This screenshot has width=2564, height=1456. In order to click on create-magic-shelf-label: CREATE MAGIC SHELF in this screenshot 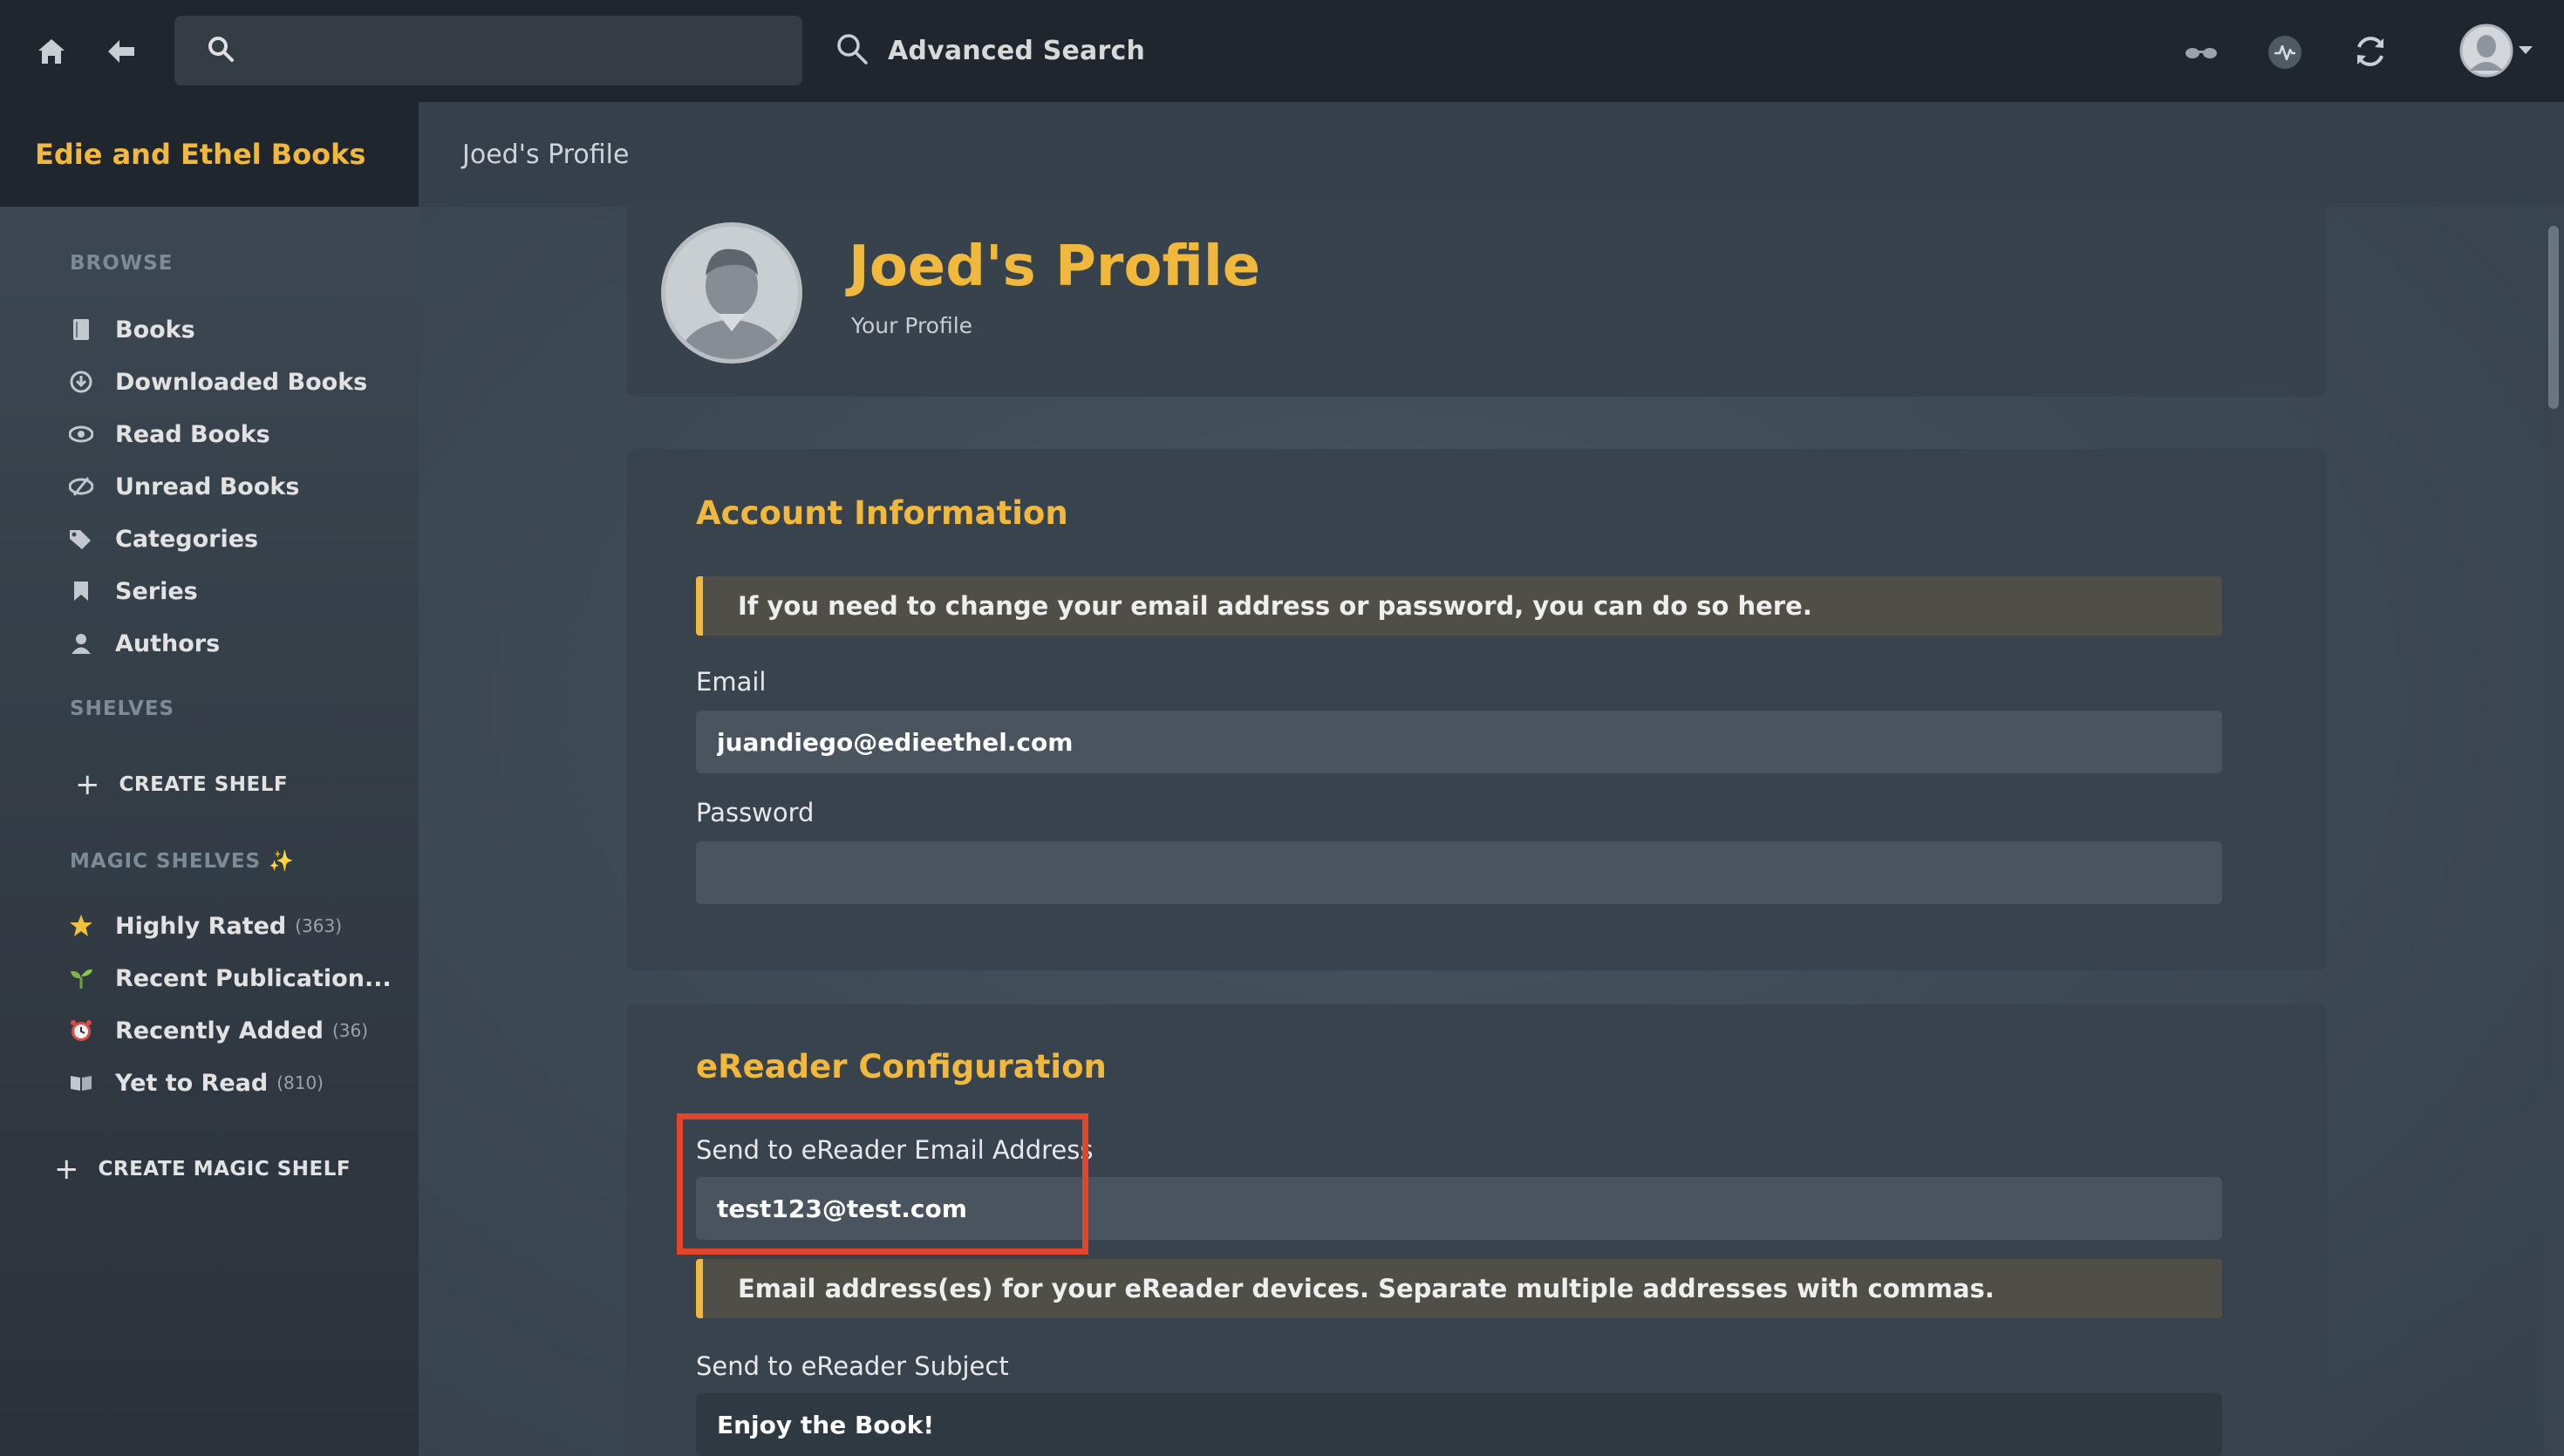, I will do `click(224, 1169)`.